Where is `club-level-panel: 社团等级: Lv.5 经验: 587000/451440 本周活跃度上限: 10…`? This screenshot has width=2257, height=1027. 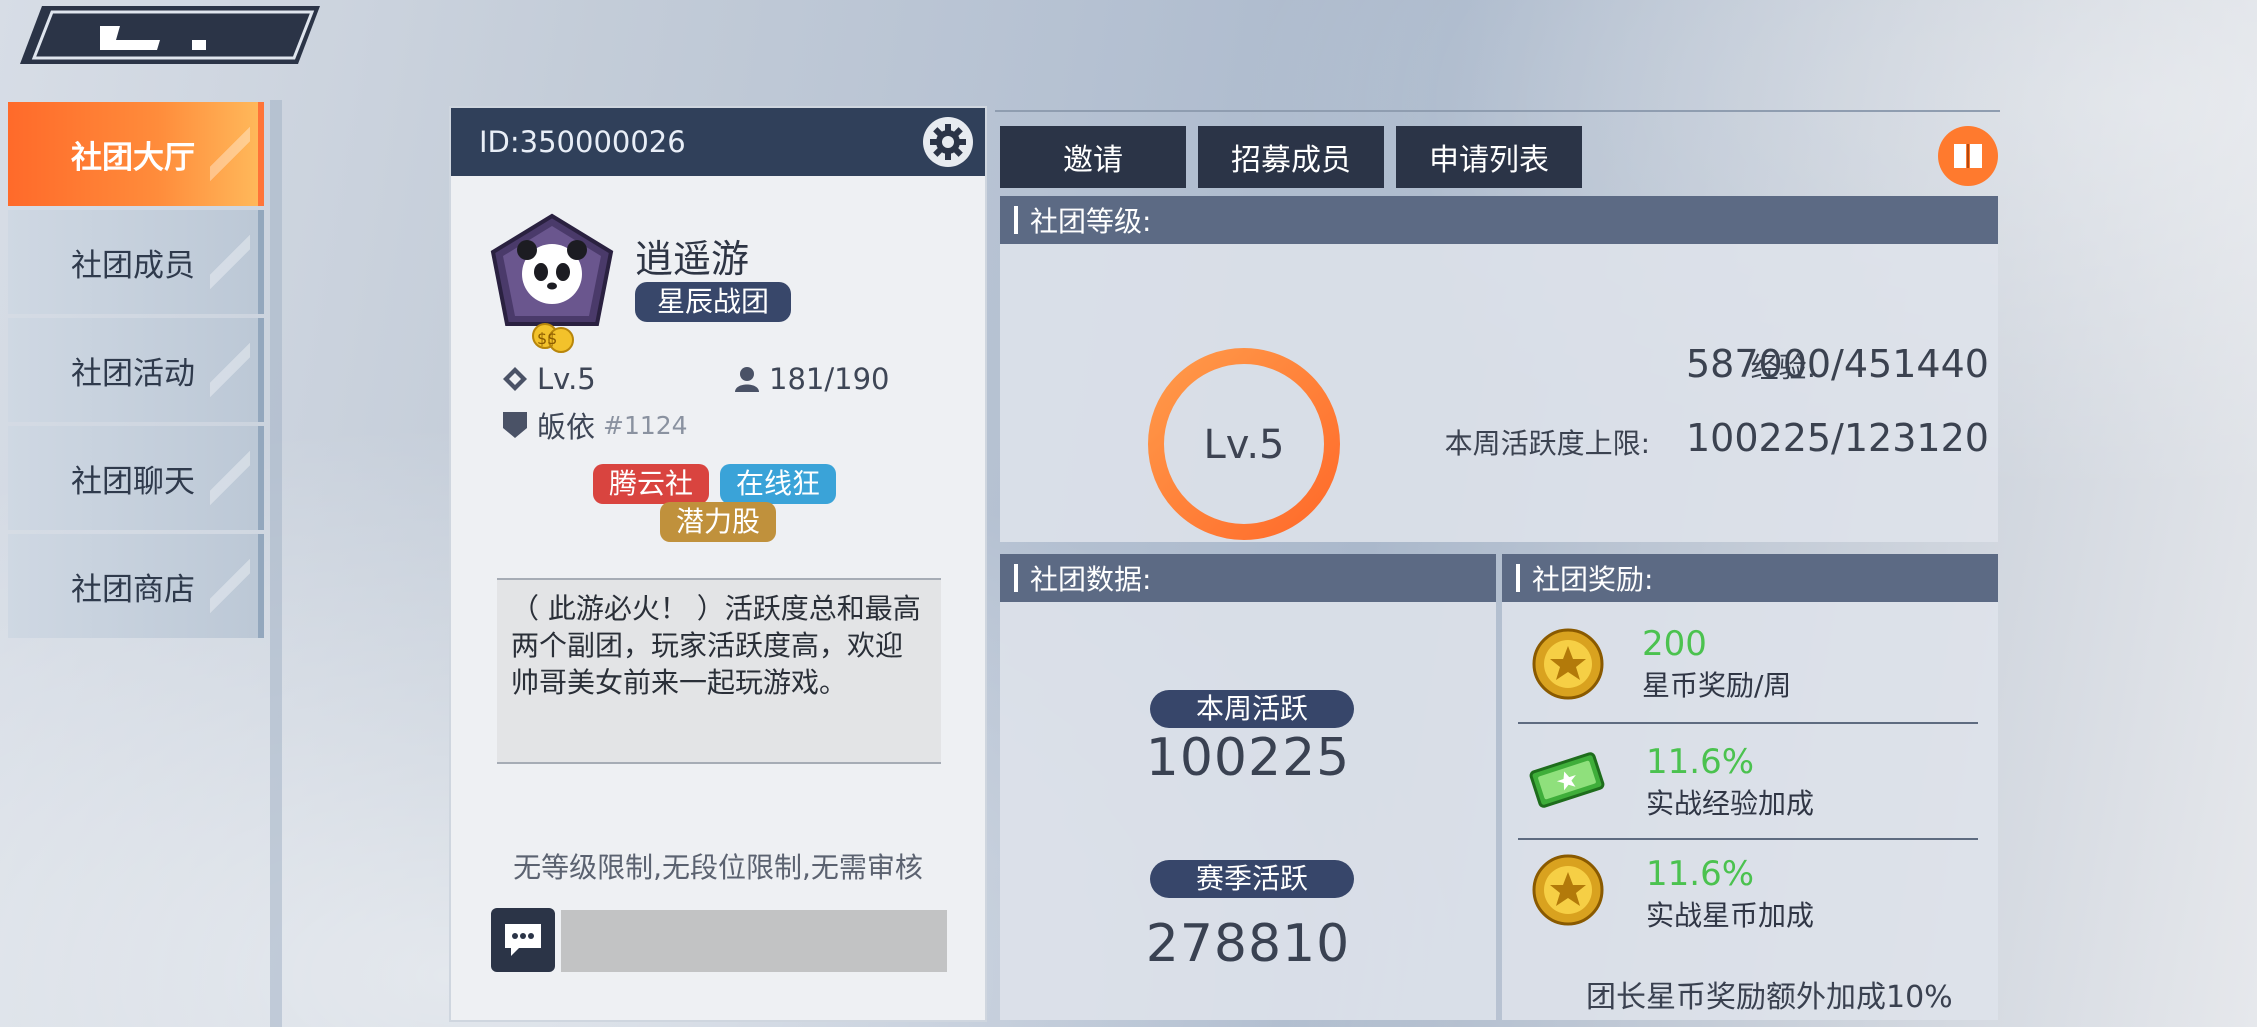
club-level-panel: 社团等级: Lv.5 经验: 587000/451440 本周活跃度上限: 10… is located at coordinates (1499, 369).